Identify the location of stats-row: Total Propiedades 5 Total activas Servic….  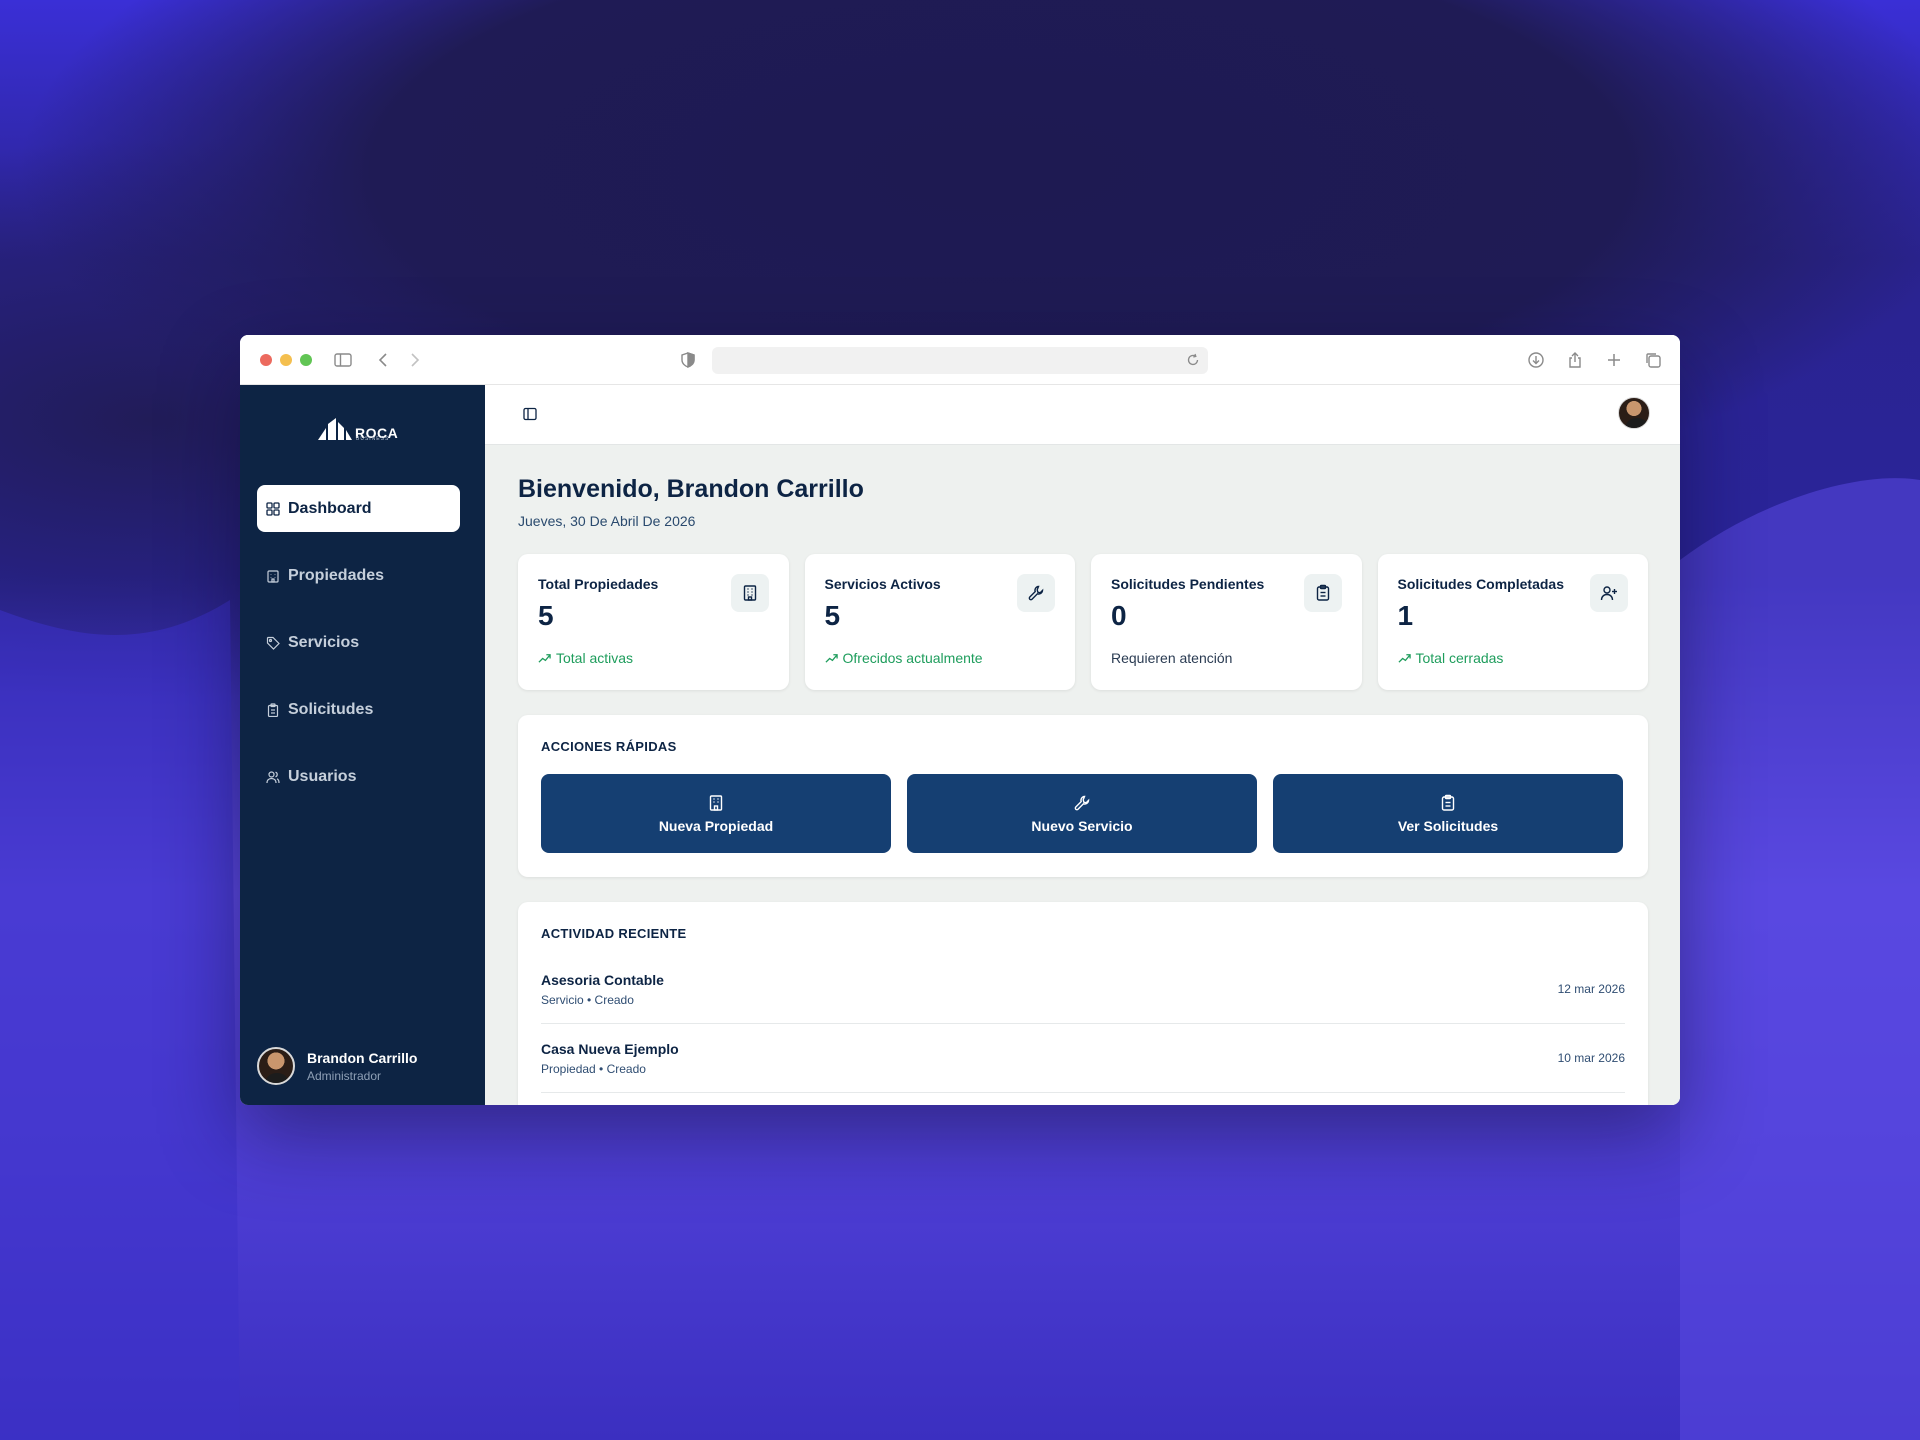
(1083, 622).